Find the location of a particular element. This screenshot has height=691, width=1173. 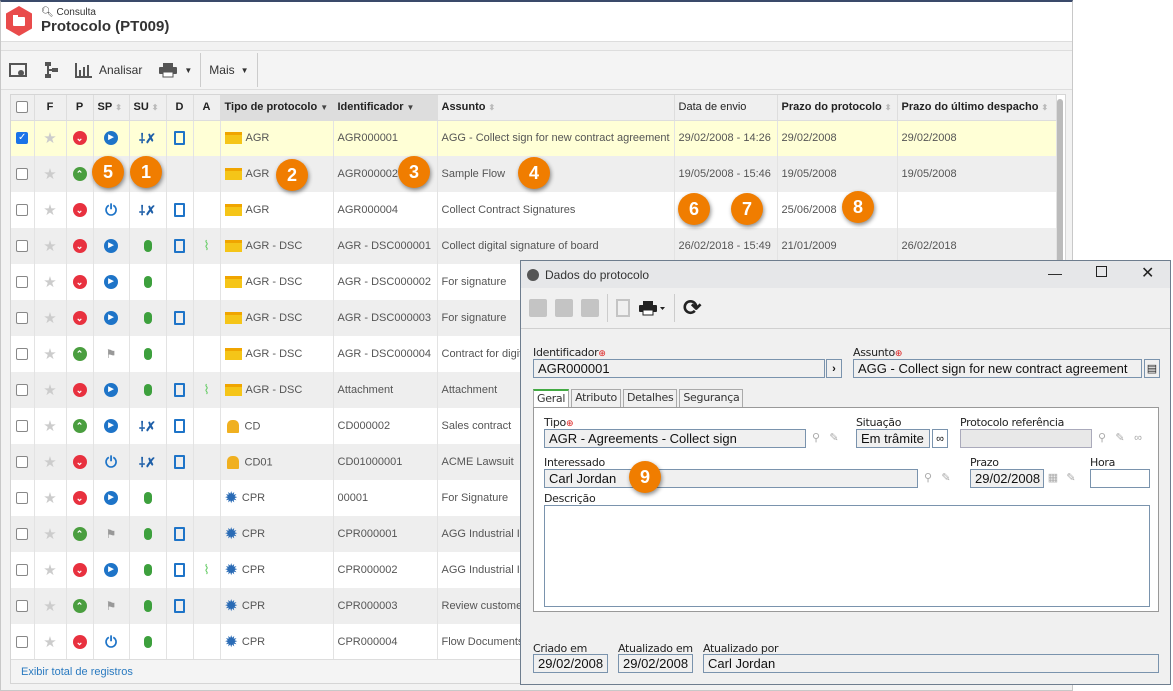

column-header-d: D is located at coordinates (180, 108).